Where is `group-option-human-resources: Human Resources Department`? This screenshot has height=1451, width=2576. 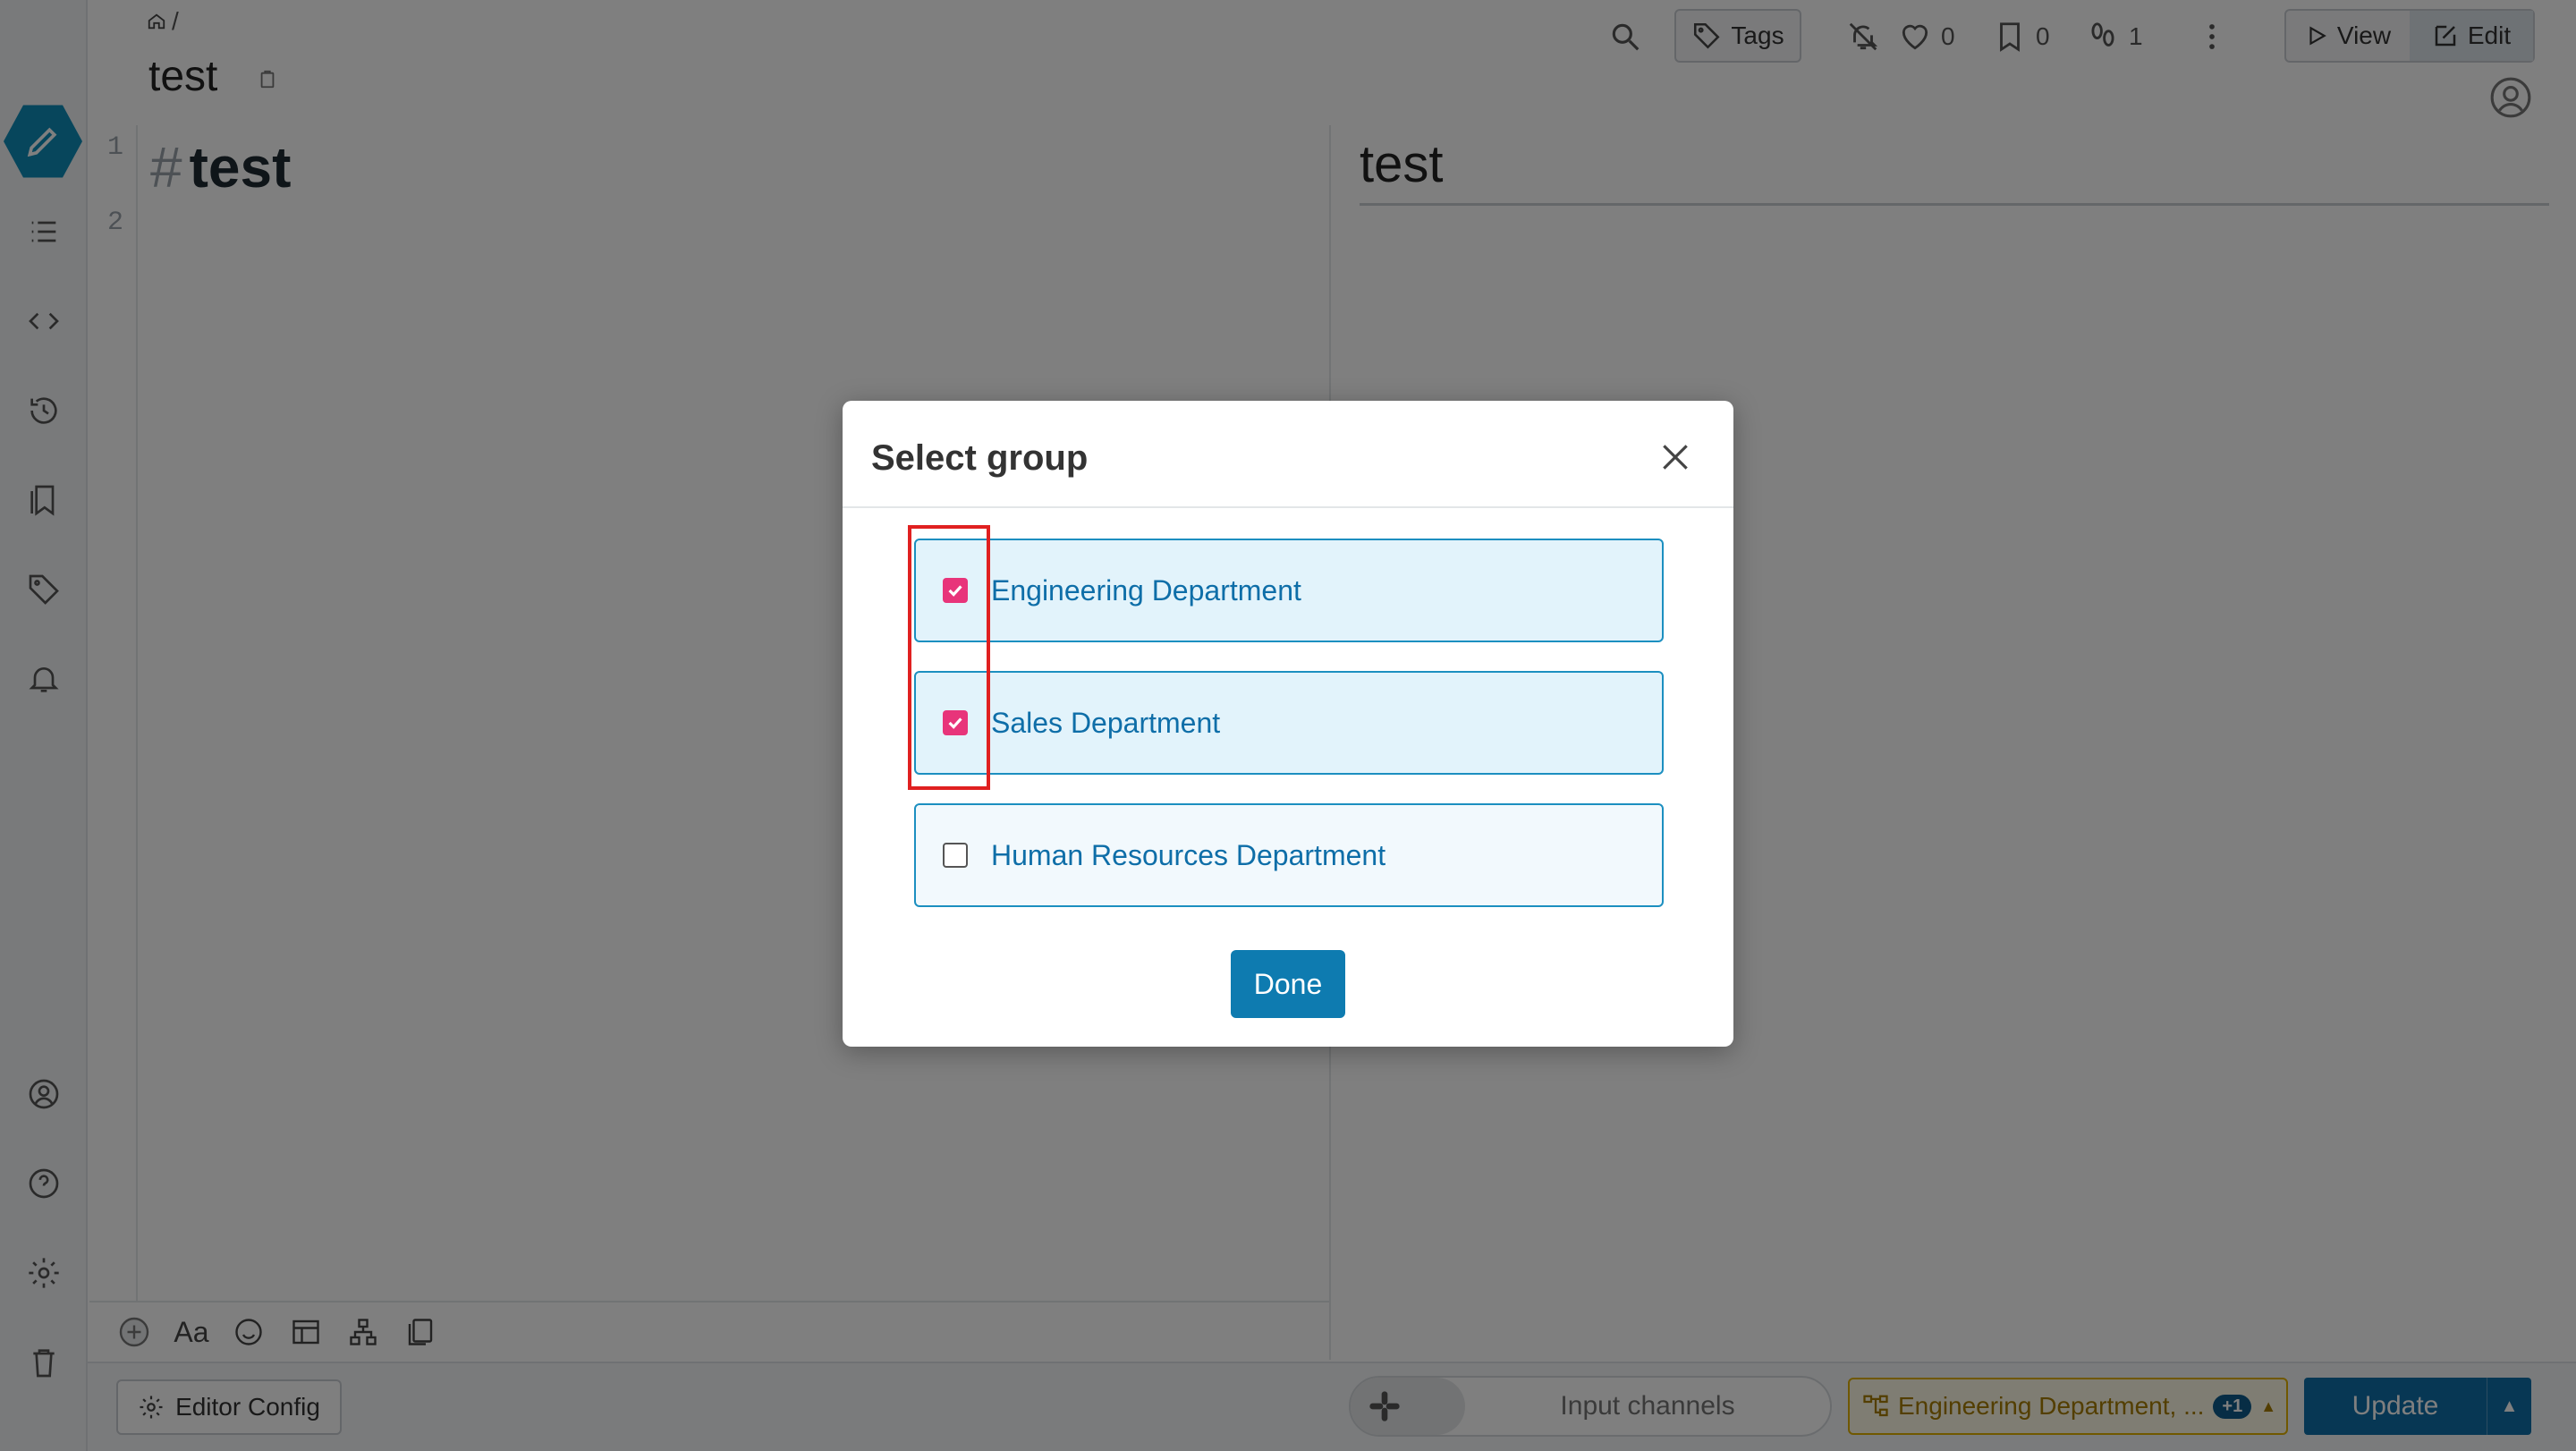
group-option-human-resources: Human Resources Department is located at coordinates (1289, 855).